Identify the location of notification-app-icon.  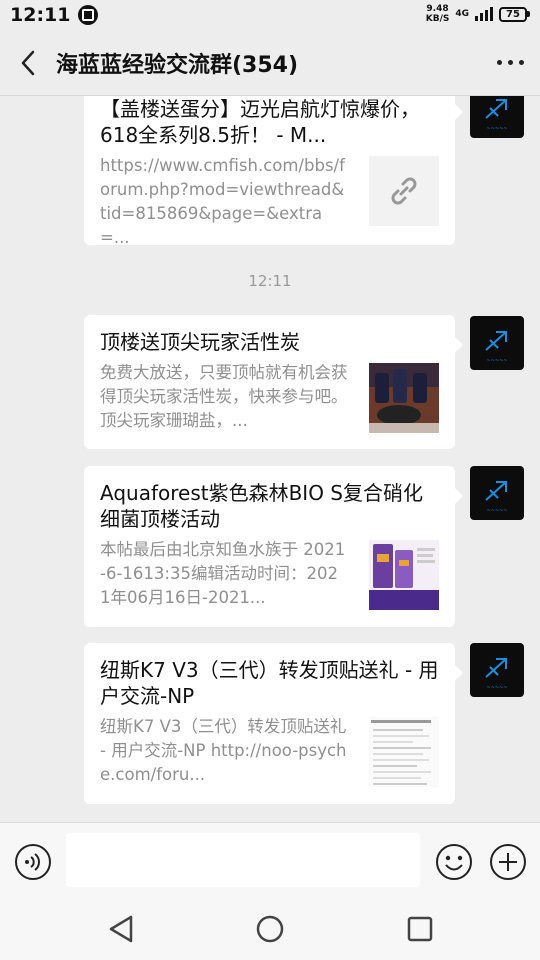
(88, 15).